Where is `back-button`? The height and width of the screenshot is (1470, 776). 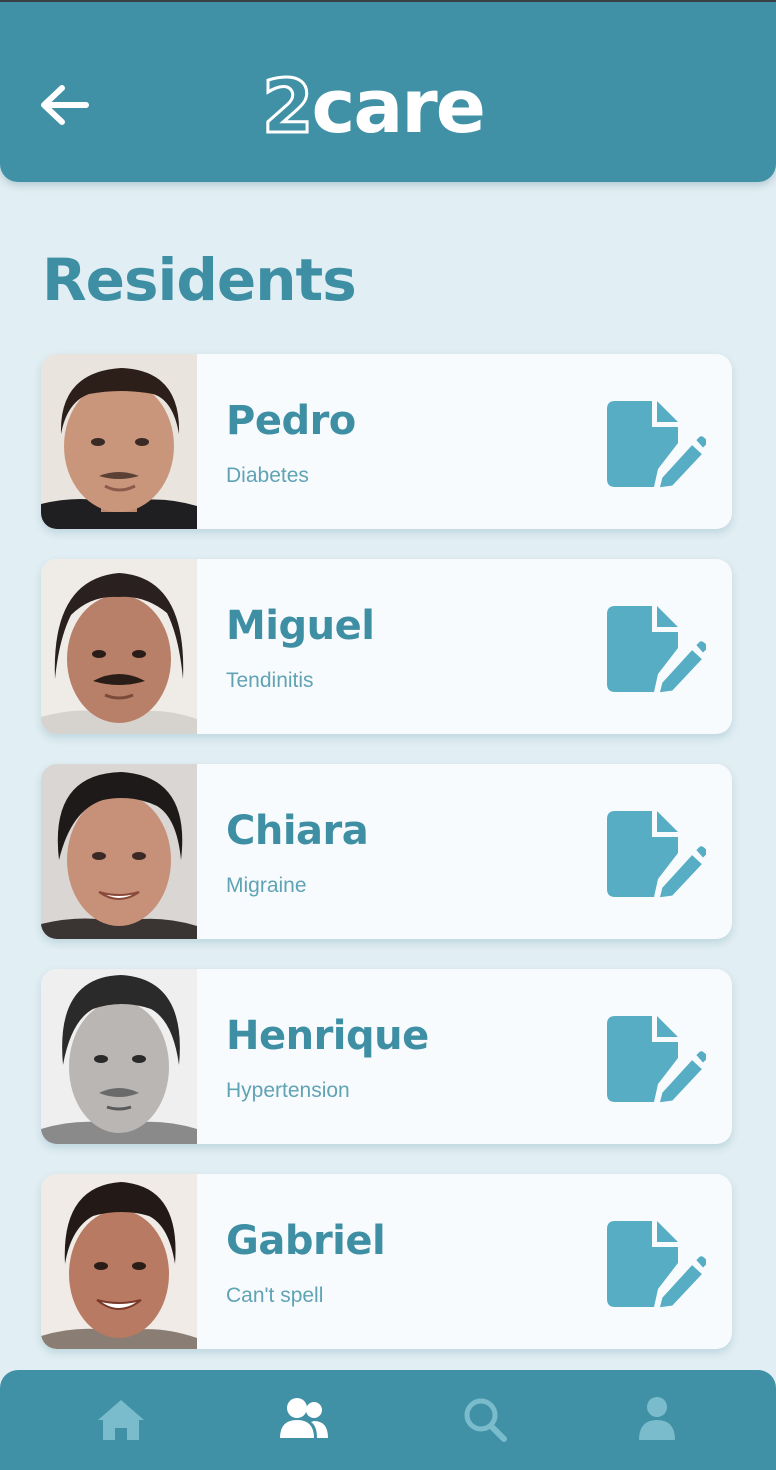 back-button is located at coordinates (64, 105).